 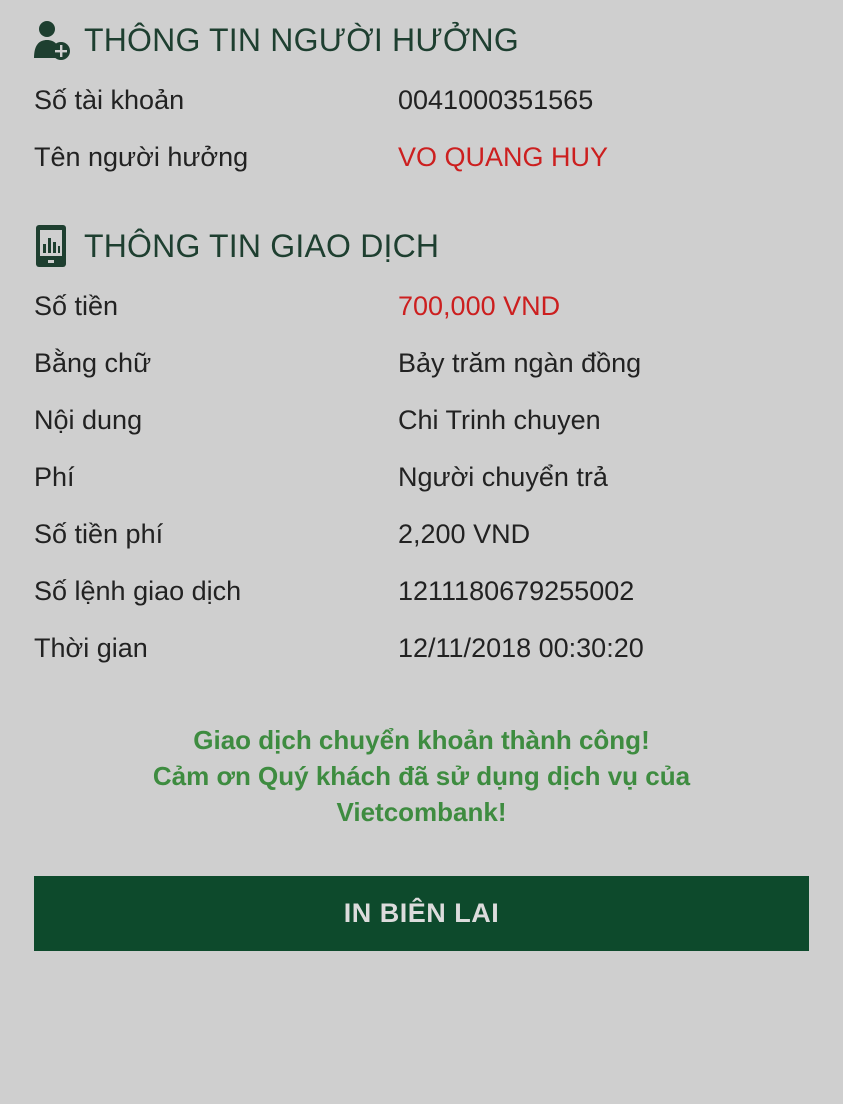 I want to click on fee-amount-row: Số tiền phí 2,200 VND, so click(x=424, y=534).